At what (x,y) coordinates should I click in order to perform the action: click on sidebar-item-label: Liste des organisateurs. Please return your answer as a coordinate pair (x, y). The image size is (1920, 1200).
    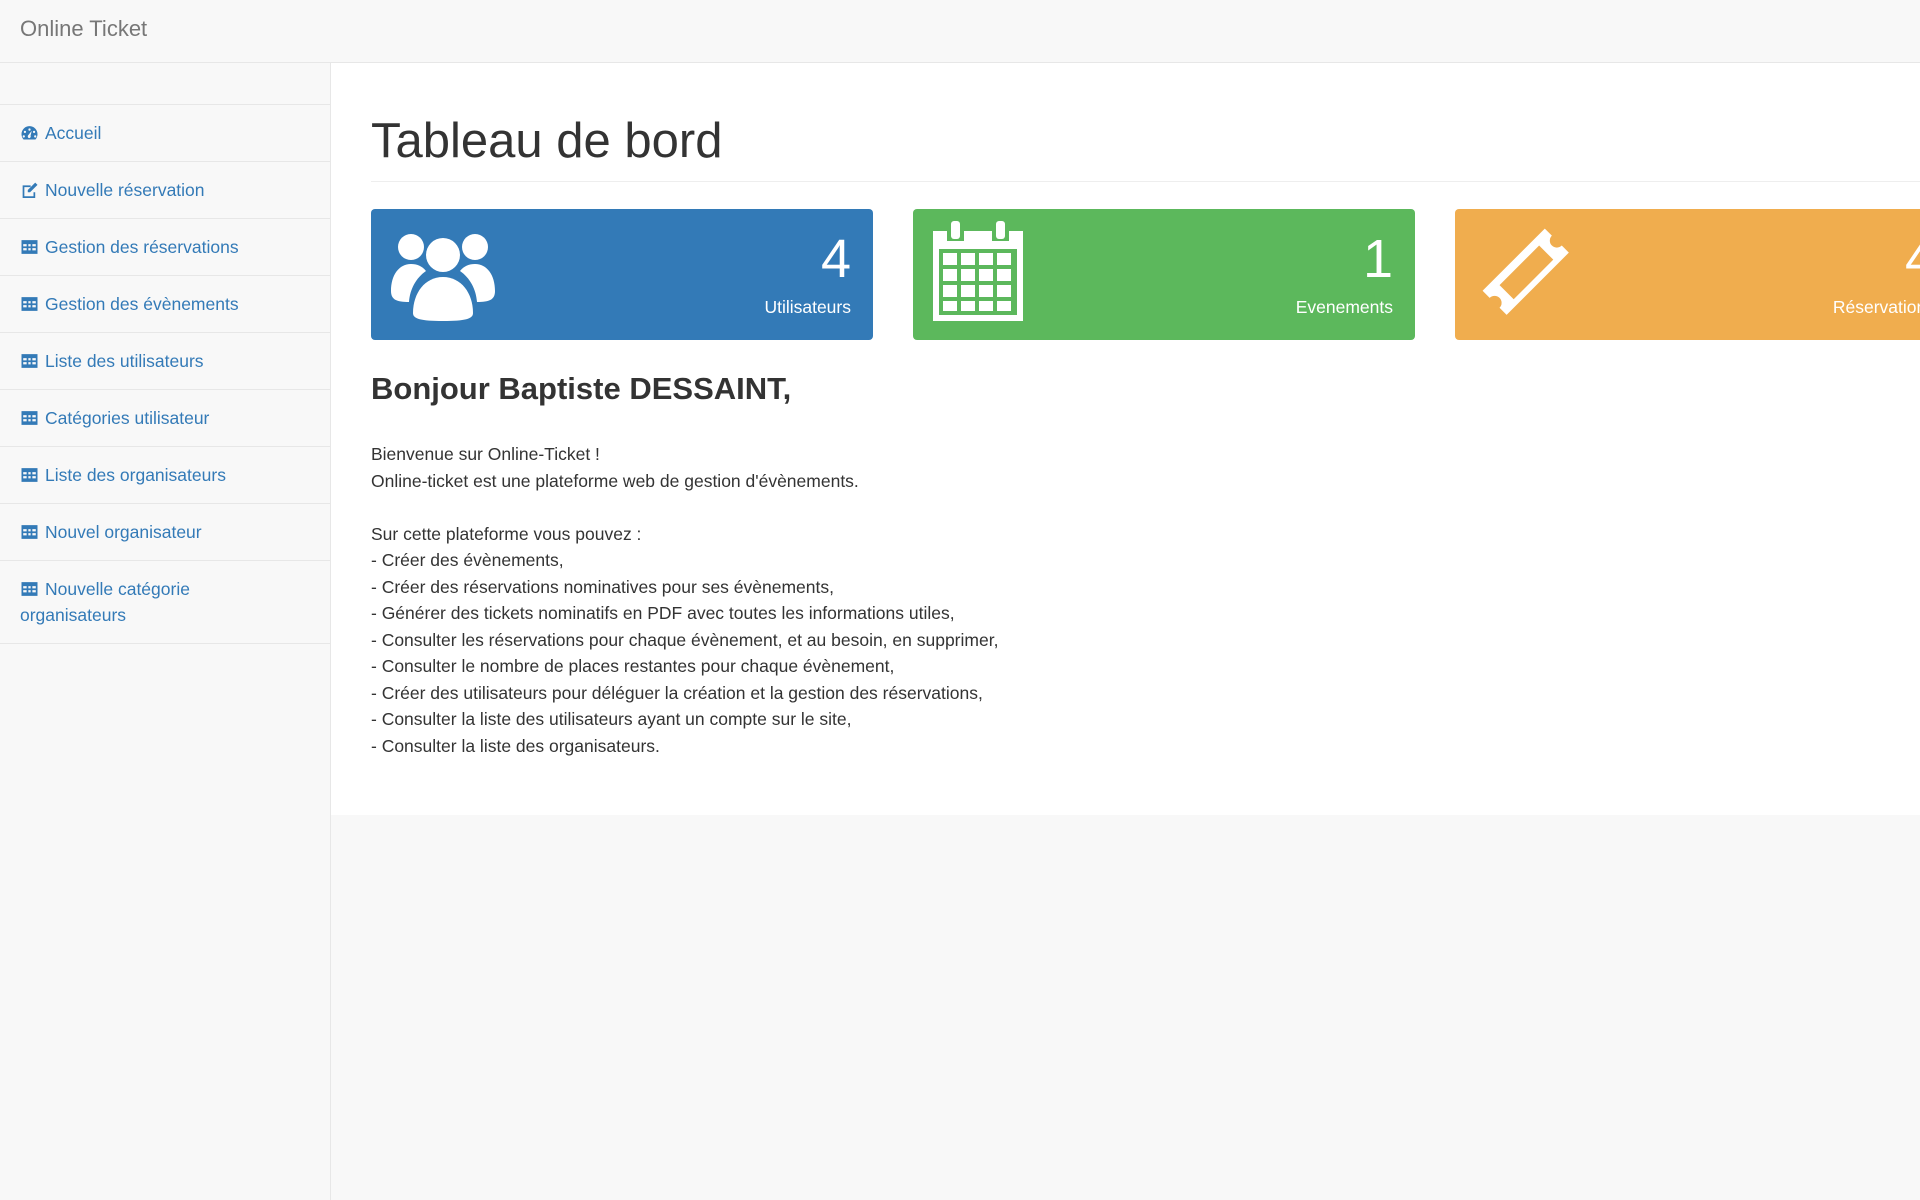
    Looking at the image, I should click on (135, 475).